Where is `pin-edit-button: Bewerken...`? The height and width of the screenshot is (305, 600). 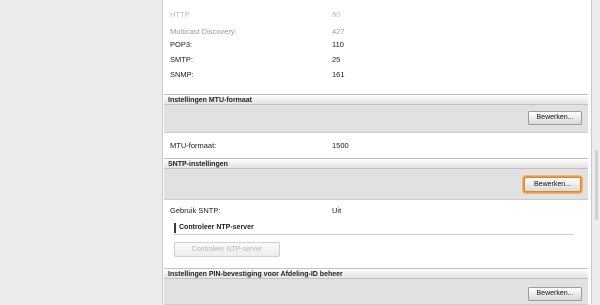
pin-edit-button: Bewerken... is located at coordinates (555, 294).